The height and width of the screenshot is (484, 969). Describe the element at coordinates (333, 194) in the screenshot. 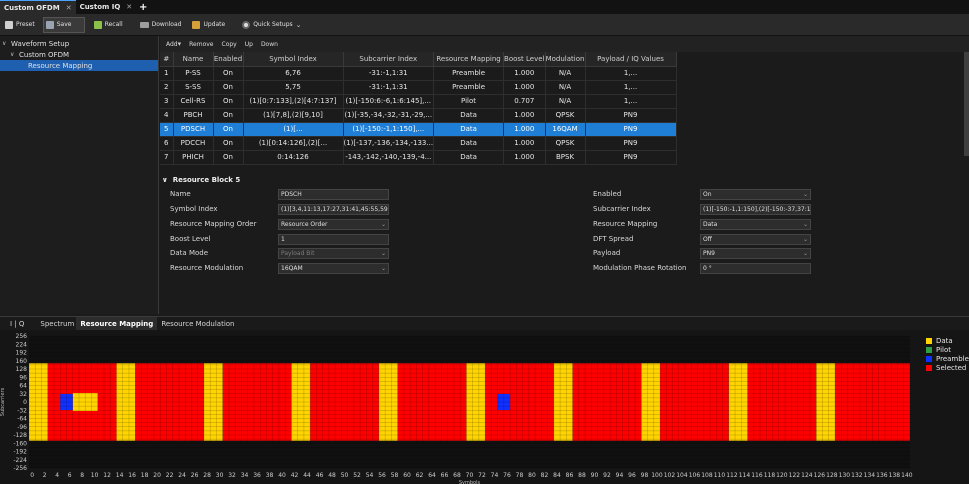

I see `property-input: PDSCH` at that location.